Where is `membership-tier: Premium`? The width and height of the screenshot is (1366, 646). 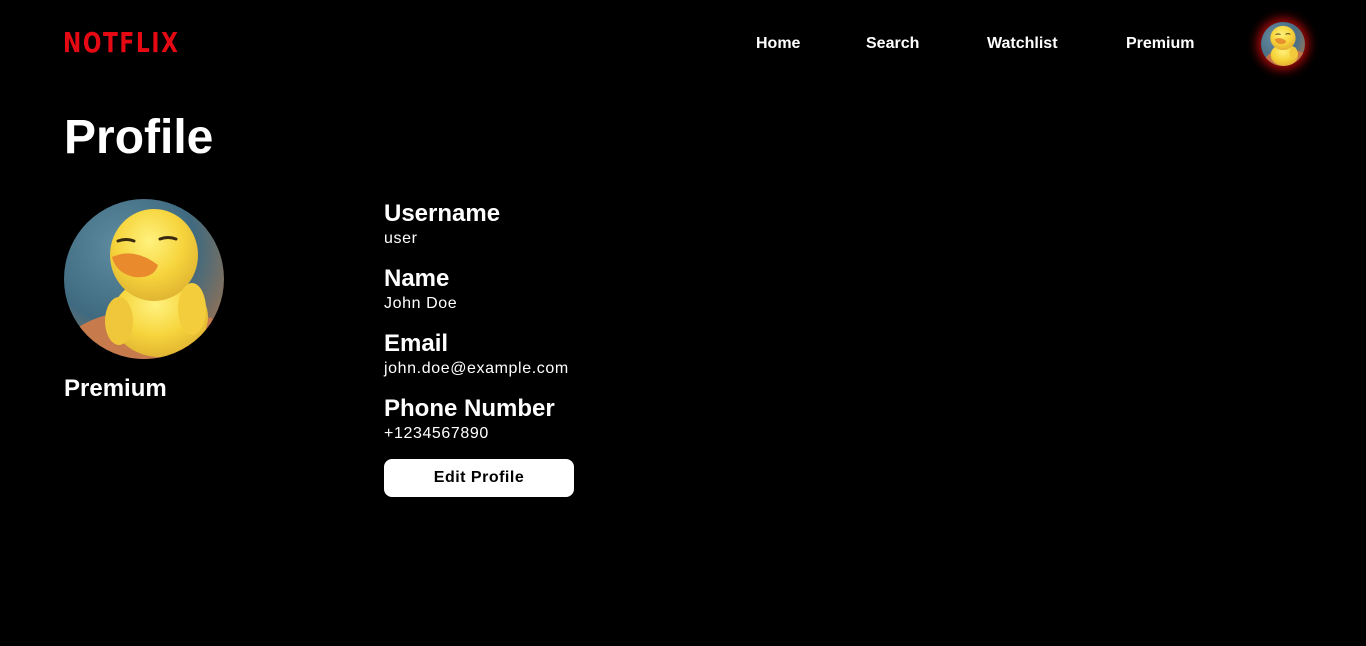
membership-tier: Premium is located at coordinates (115, 388).